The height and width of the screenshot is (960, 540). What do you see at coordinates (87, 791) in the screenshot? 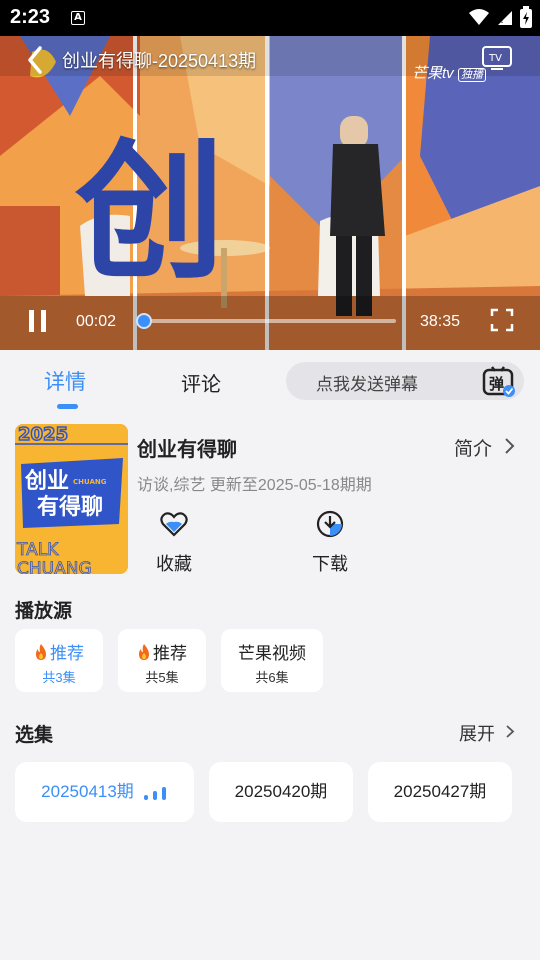
I see `episode-label: 20250413期` at bounding box center [87, 791].